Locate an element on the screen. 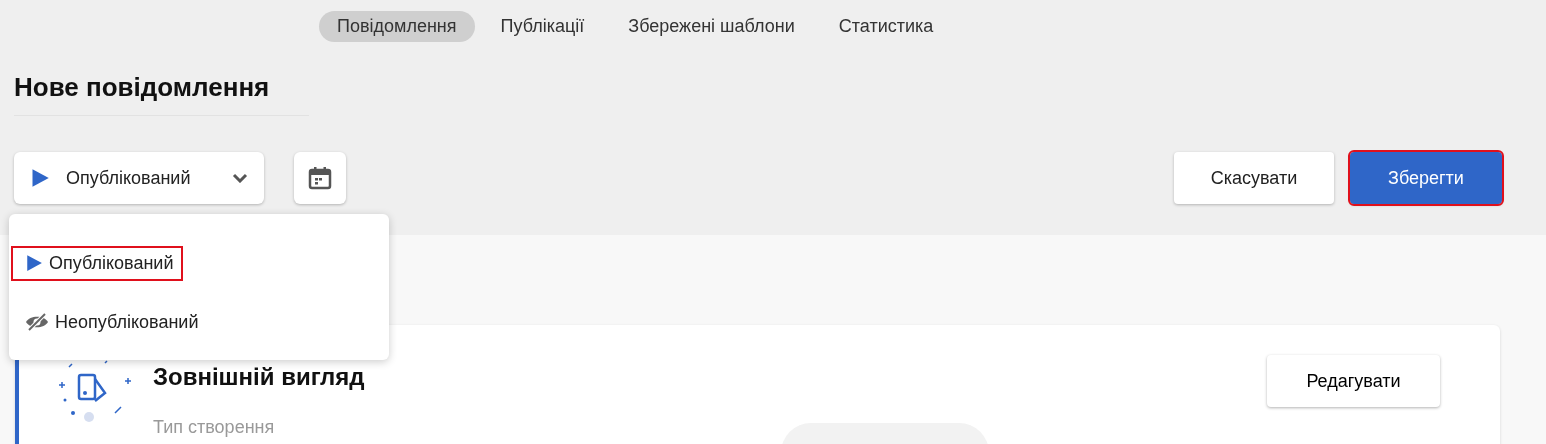 The image size is (1546, 444). status-option: Опублікований is located at coordinates (97, 263).